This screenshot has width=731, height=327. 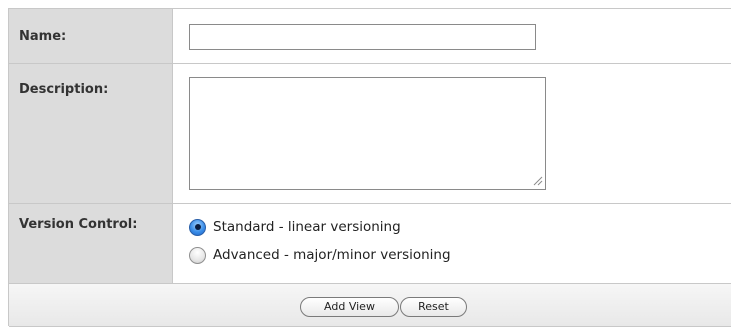 I want to click on name-label: Name:, so click(x=91, y=36).